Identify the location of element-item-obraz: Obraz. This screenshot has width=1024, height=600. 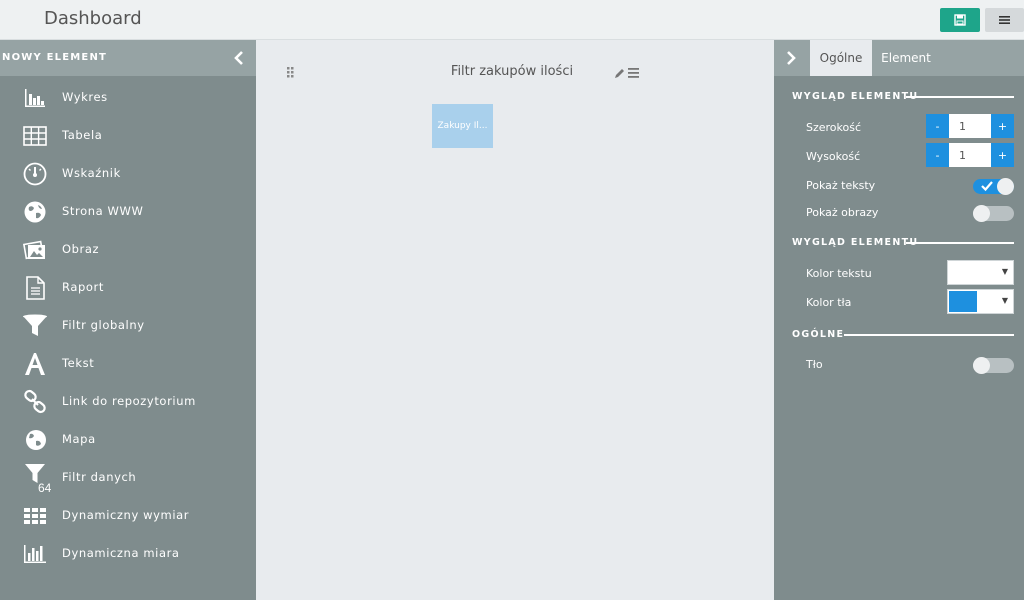
(128, 249).